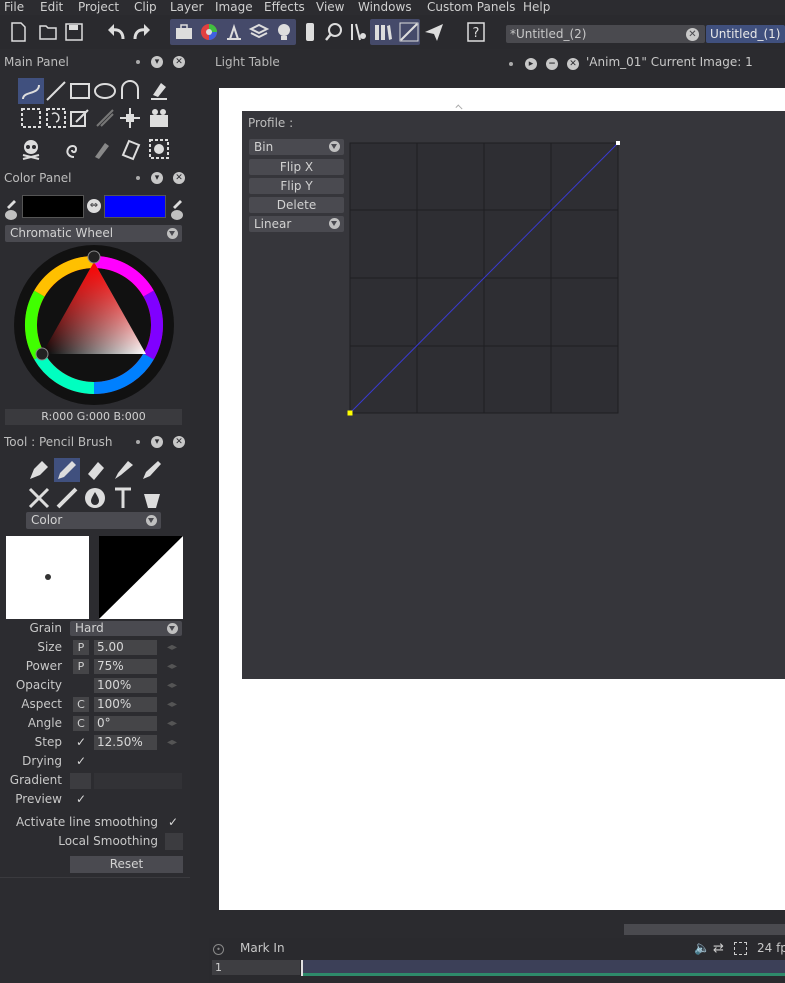 The image size is (785, 983). What do you see at coordinates (80, 781) in the screenshot?
I see `gradient-checkbox` at bounding box center [80, 781].